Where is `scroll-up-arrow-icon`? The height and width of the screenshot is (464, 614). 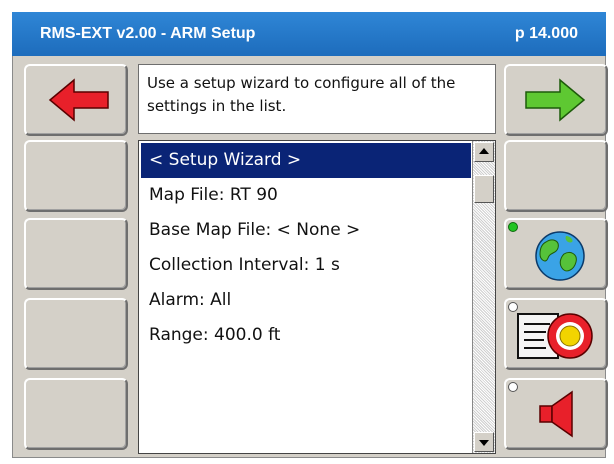
scroll-up-arrow-icon is located at coordinates (484, 151).